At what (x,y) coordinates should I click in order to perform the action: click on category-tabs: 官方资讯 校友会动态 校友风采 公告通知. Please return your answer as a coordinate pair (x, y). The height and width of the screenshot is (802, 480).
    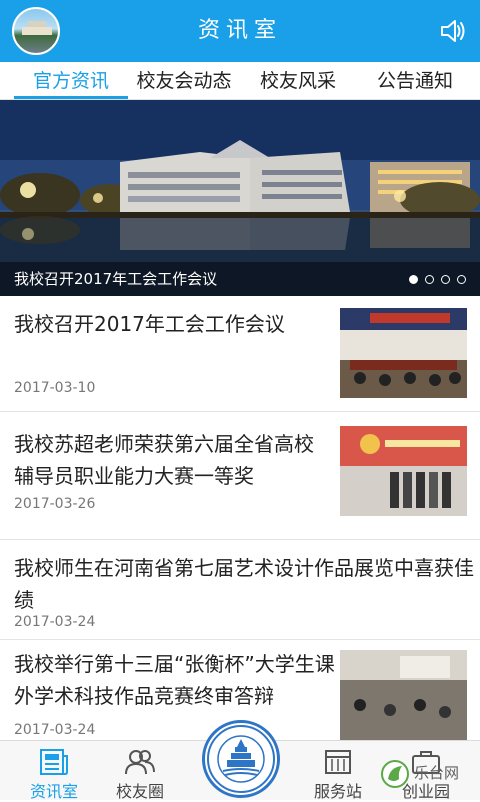
    Looking at the image, I should click on (240, 81).